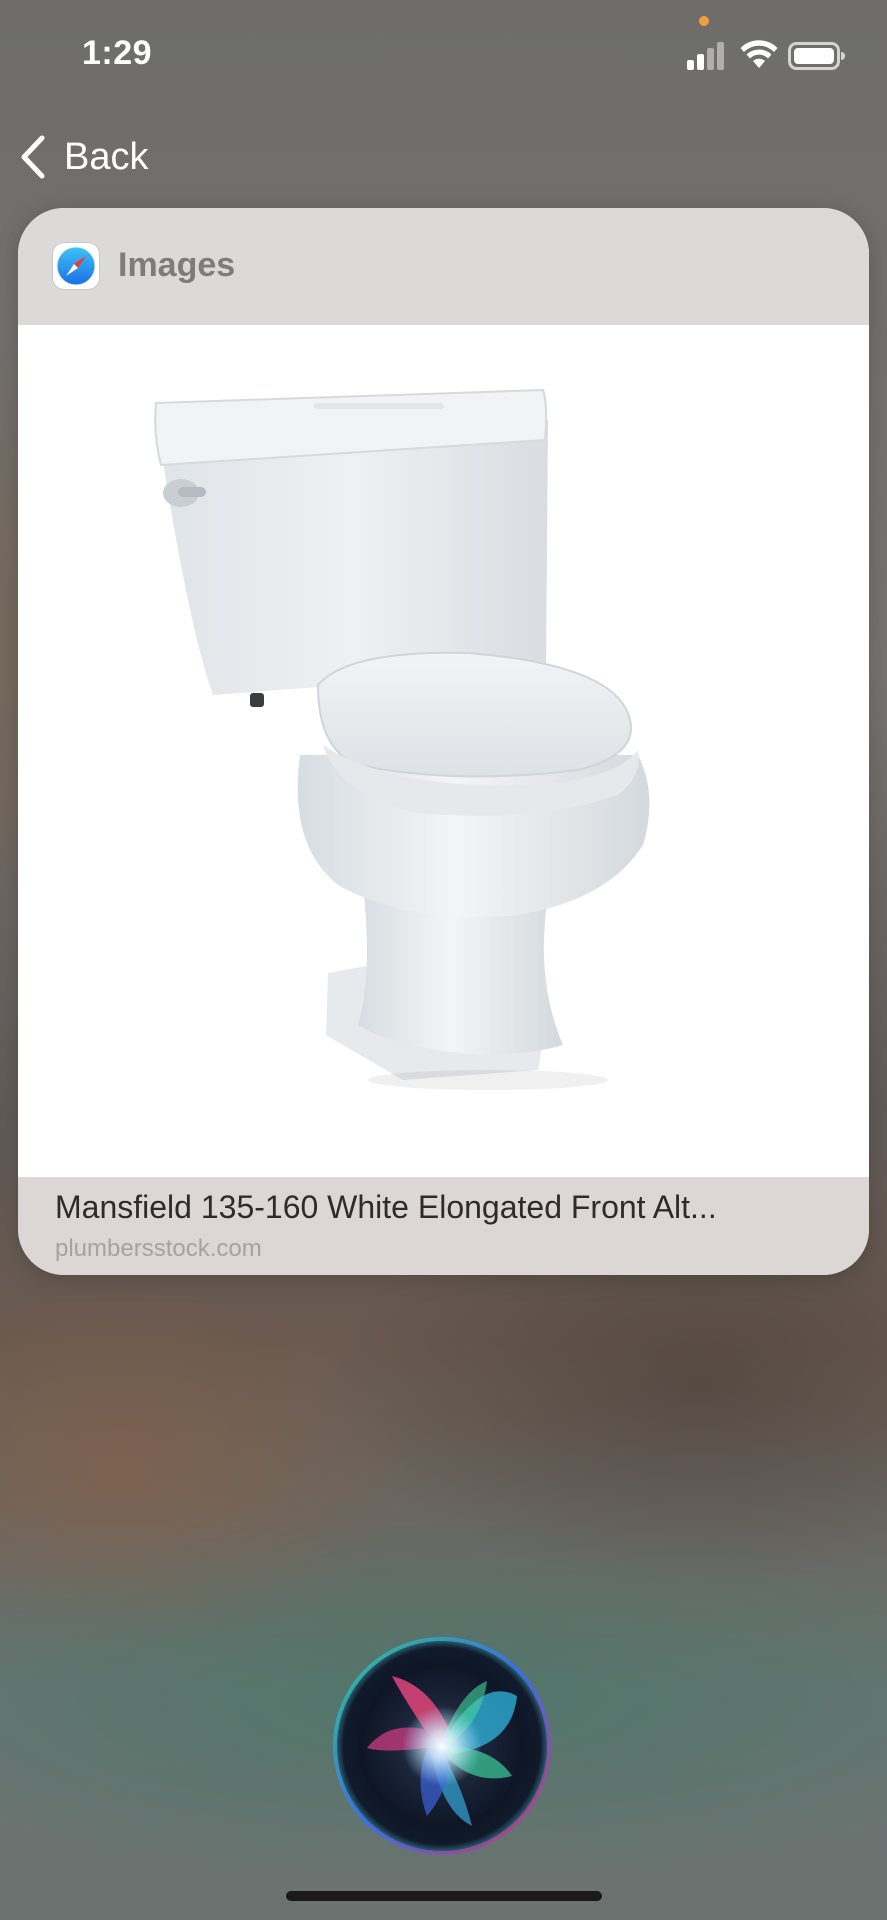 This screenshot has height=1920, width=887. Describe the element at coordinates (177, 265) in the screenshot. I see `card-header-title: Images` at that location.